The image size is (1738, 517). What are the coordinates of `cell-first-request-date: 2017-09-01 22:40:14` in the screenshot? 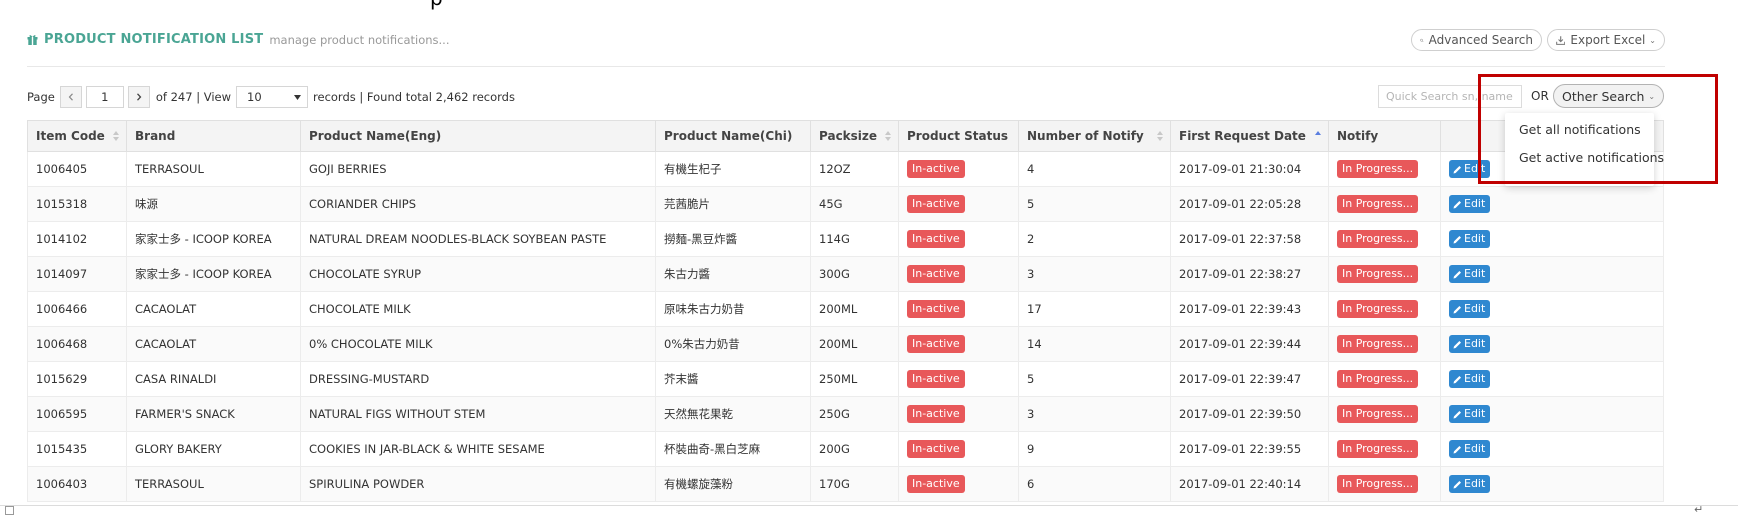 It's located at (1249, 484).